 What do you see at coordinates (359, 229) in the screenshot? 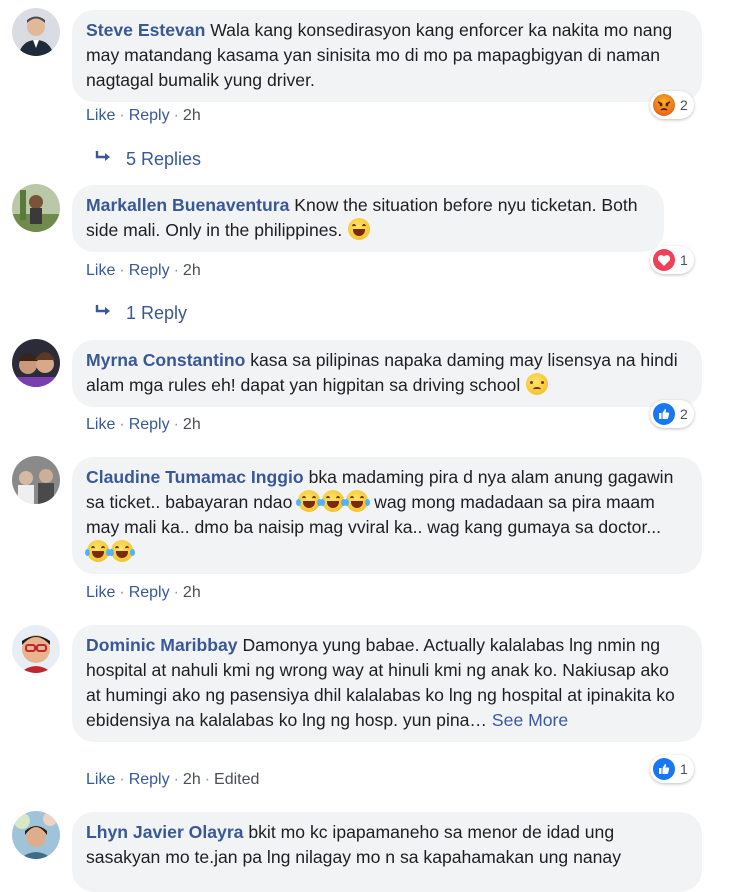
I see `grinning-sweat-emoji-icon` at bounding box center [359, 229].